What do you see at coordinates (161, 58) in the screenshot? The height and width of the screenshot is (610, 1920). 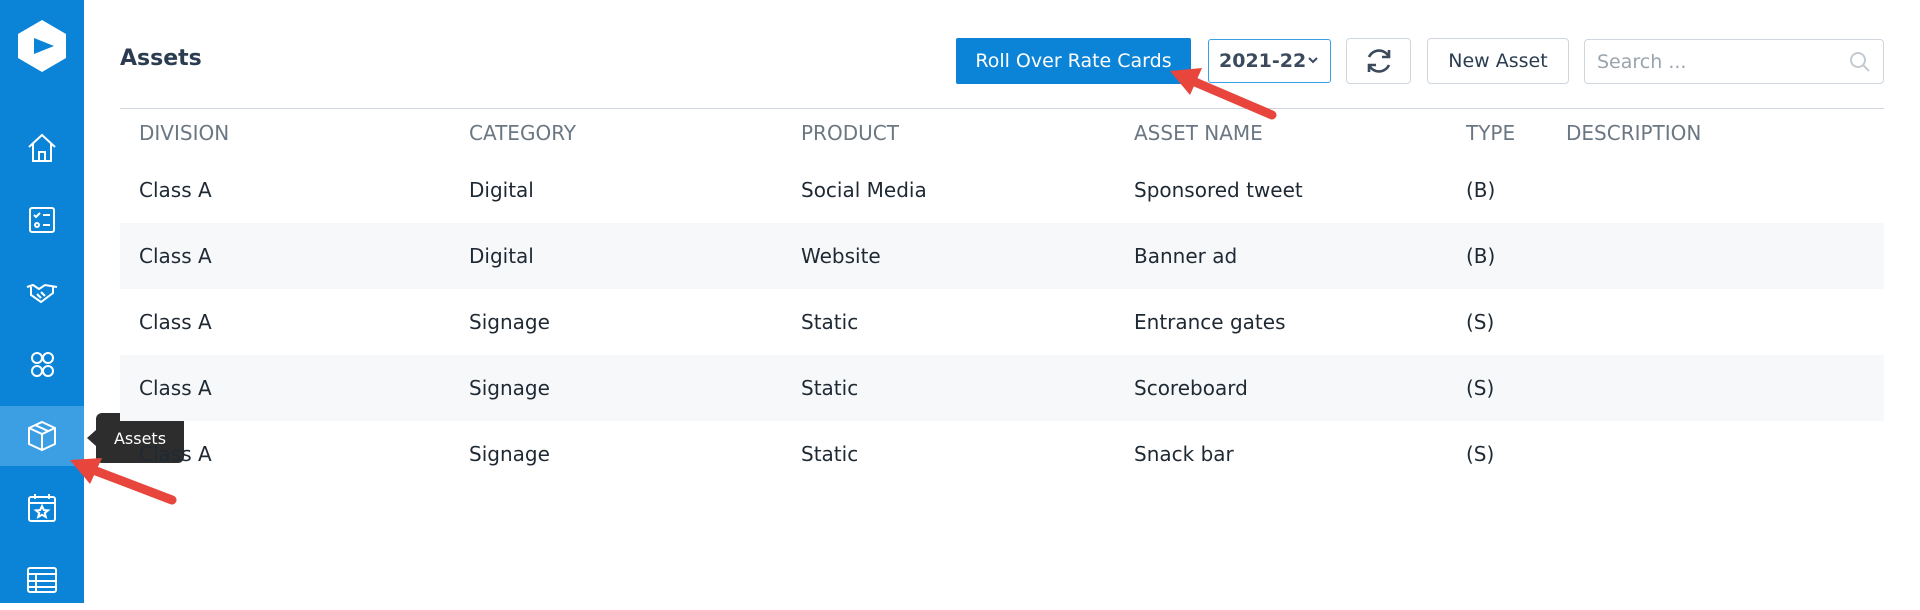 I see `page-title: Assets` at bounding box center [161, 58].